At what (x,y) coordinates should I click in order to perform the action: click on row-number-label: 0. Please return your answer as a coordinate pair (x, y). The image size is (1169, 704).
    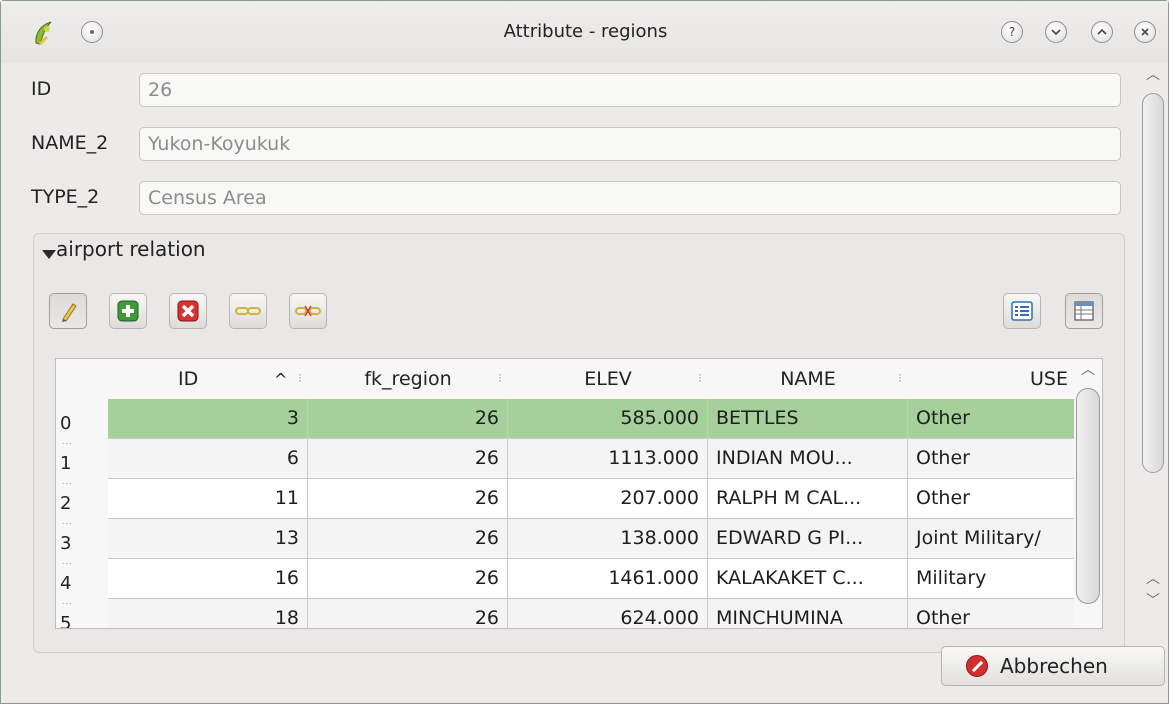
    Looking at the image, I should click on (66, 423).